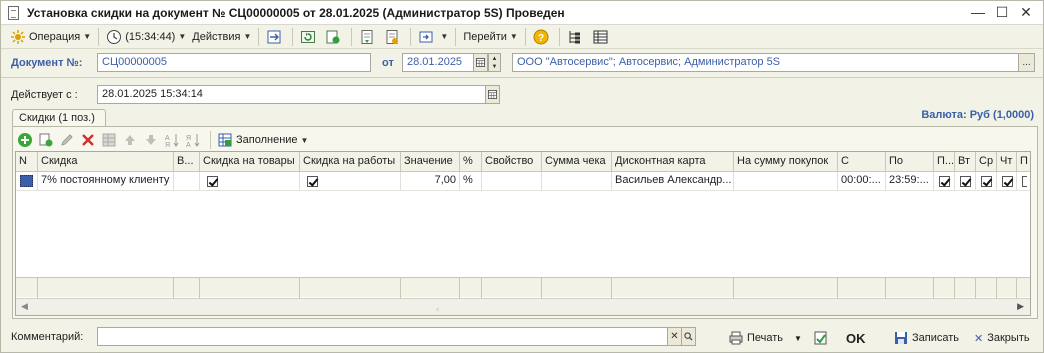 The image size is (1044, 353). What do you see at coordinates (1002, 12) in the screenshot?
I see `maximize-button: ☐` at bounding box center [1002, 12].